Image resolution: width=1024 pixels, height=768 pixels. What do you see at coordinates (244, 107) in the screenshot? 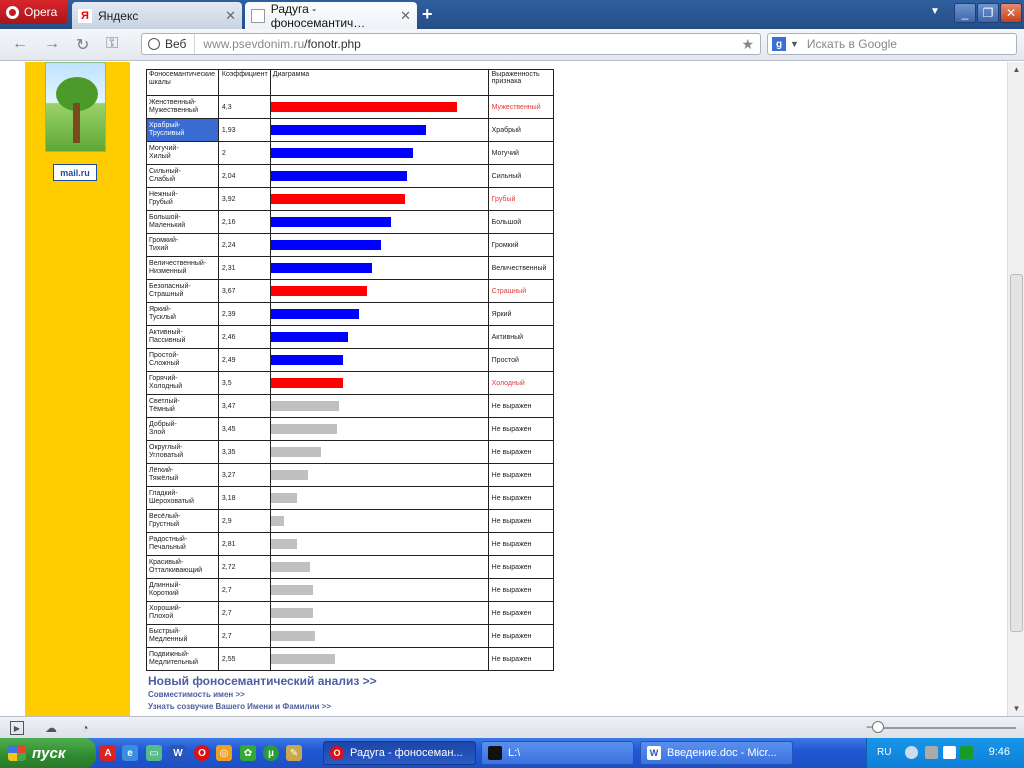
I see `coefficient-cell: 4,3` at bounding box center [244, 107].